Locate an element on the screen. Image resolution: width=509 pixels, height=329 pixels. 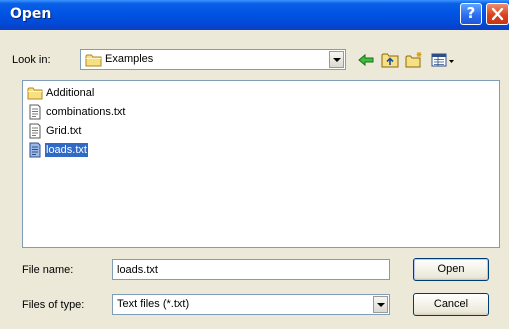
new-folder-icon is located at coordinates (414, 60).